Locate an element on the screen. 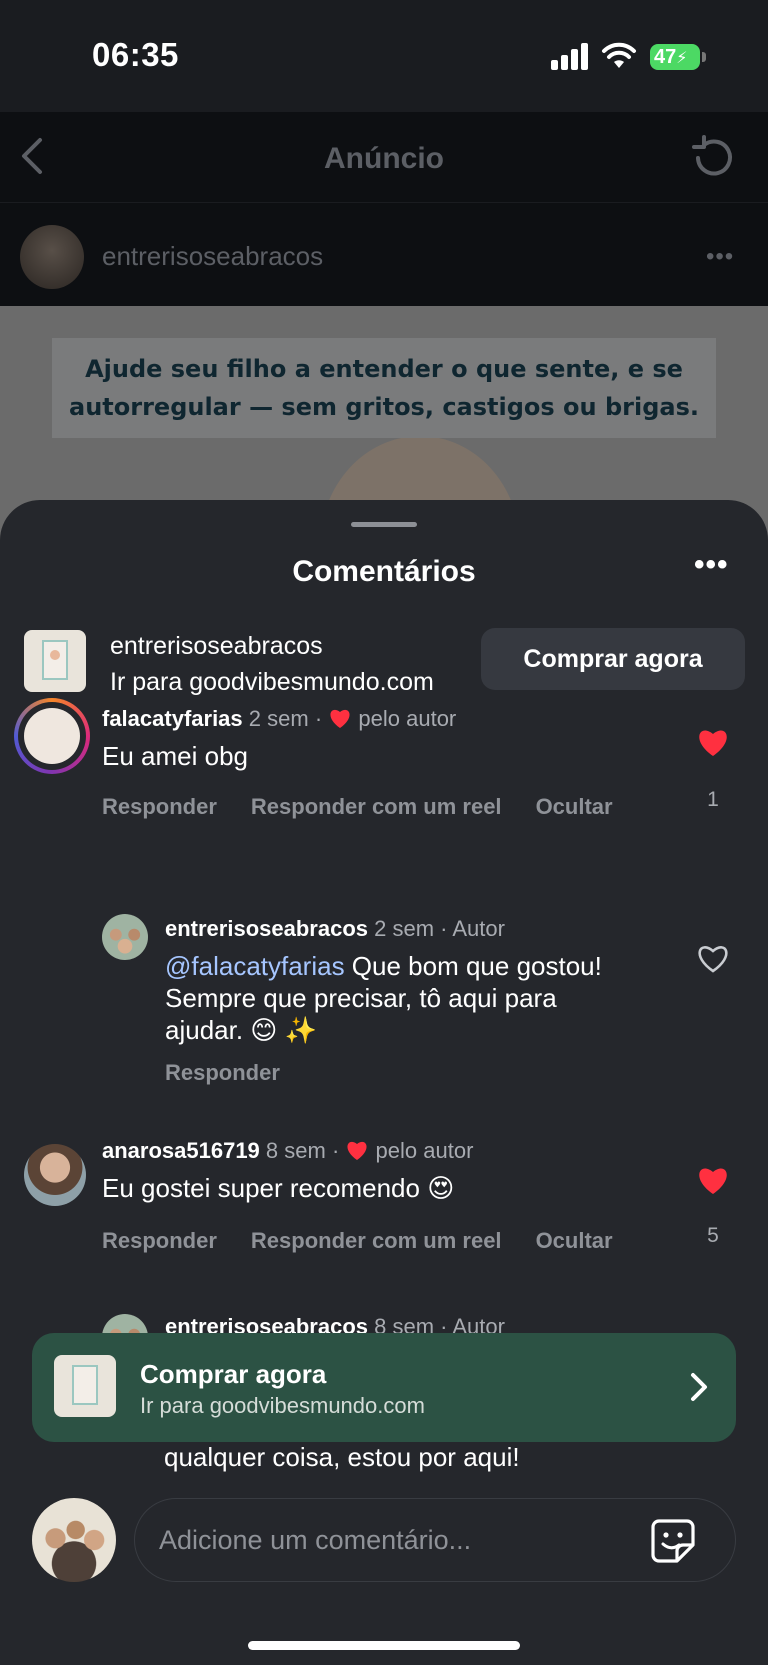 The height and width of the screenshot is (1665, 768). refresh-icon is located at coordinates (712, 158).